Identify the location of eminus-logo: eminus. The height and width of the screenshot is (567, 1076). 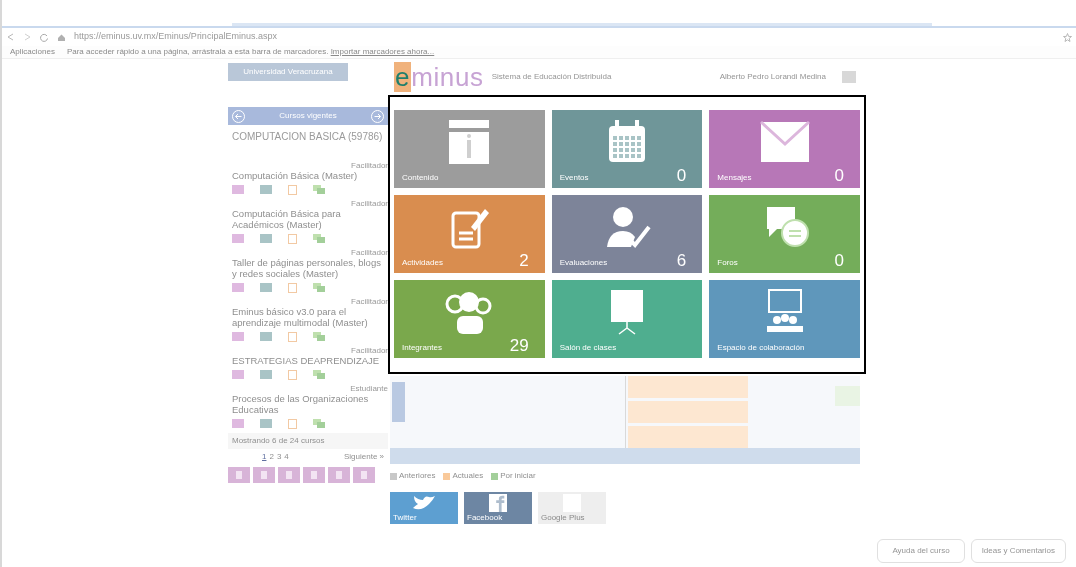
(438, 77).